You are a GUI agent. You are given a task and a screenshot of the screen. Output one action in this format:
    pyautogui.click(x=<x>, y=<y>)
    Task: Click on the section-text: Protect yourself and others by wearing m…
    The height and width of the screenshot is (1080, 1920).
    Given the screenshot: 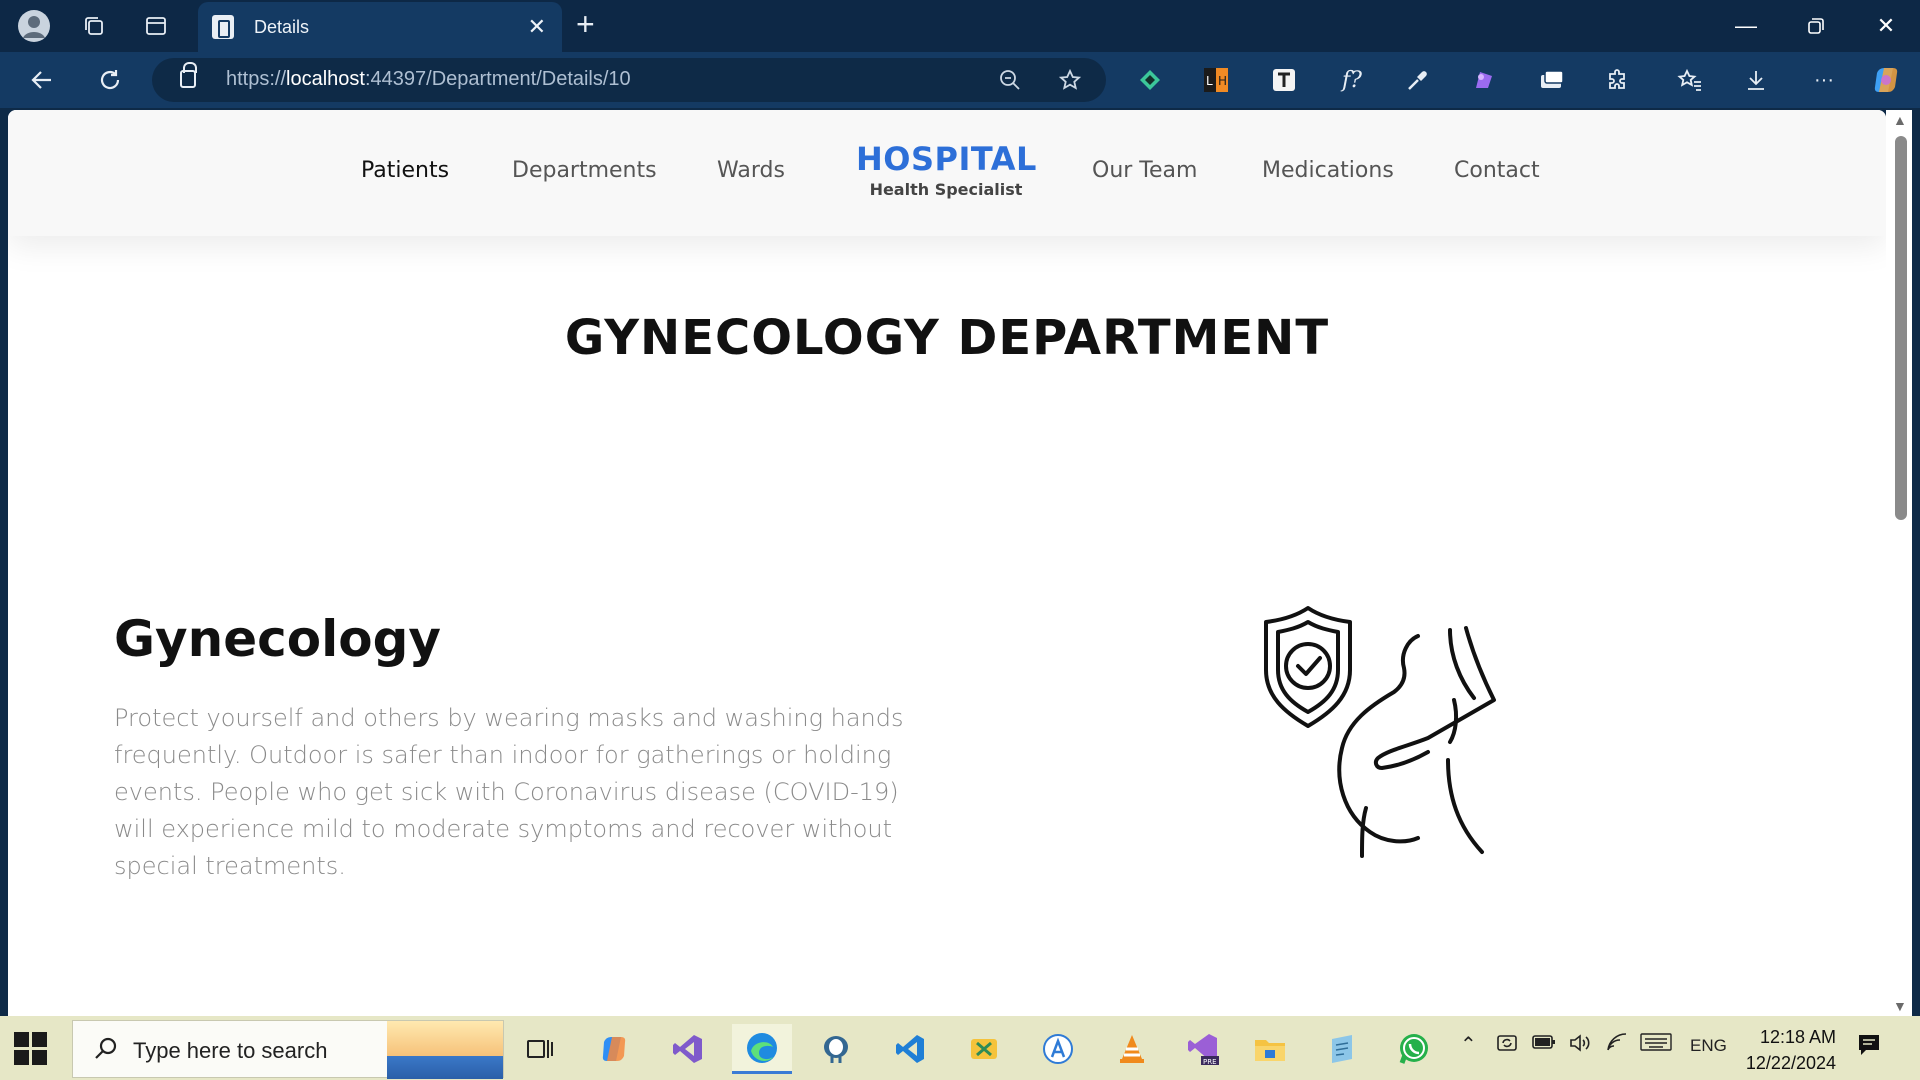 What is the action you would take?
    pyautogui.click(x=509, y=792)
    